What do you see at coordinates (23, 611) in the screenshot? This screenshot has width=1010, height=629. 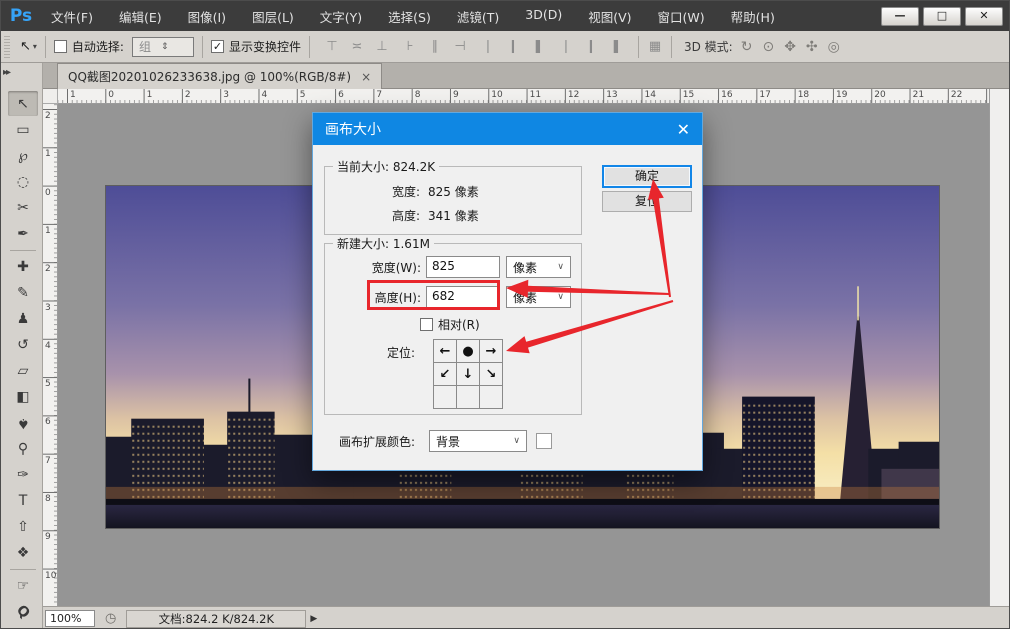 I see `zoom-tool: Q` at bounding box center [23, 611].